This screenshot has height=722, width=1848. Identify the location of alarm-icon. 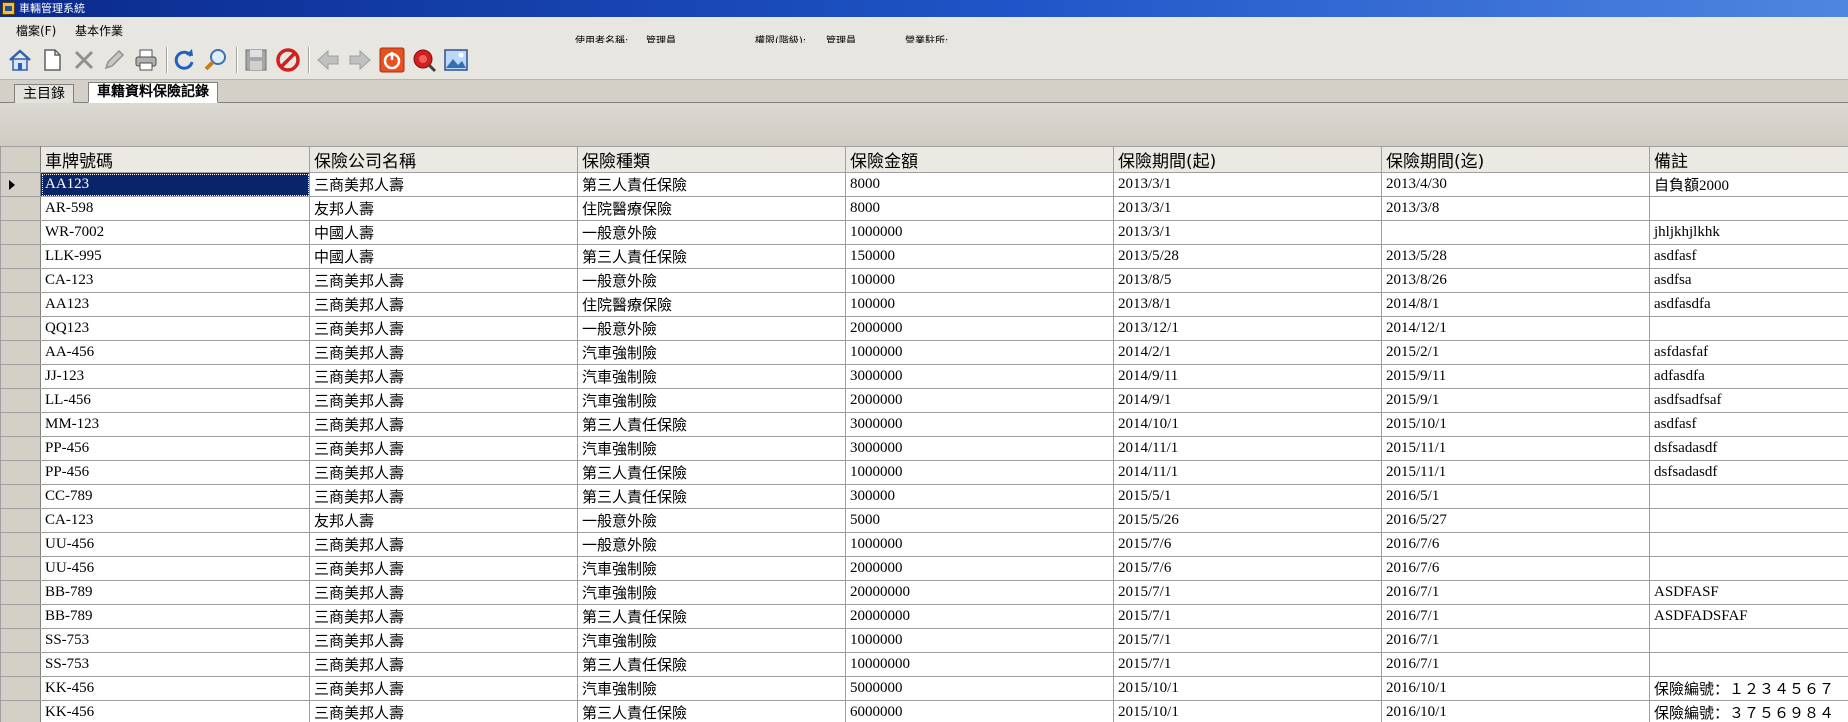
(424, 60).